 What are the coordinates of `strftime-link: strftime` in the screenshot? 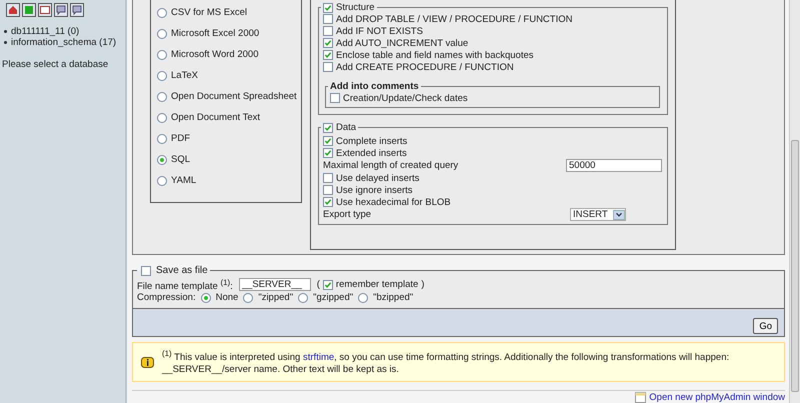 It's located at (318, 358).